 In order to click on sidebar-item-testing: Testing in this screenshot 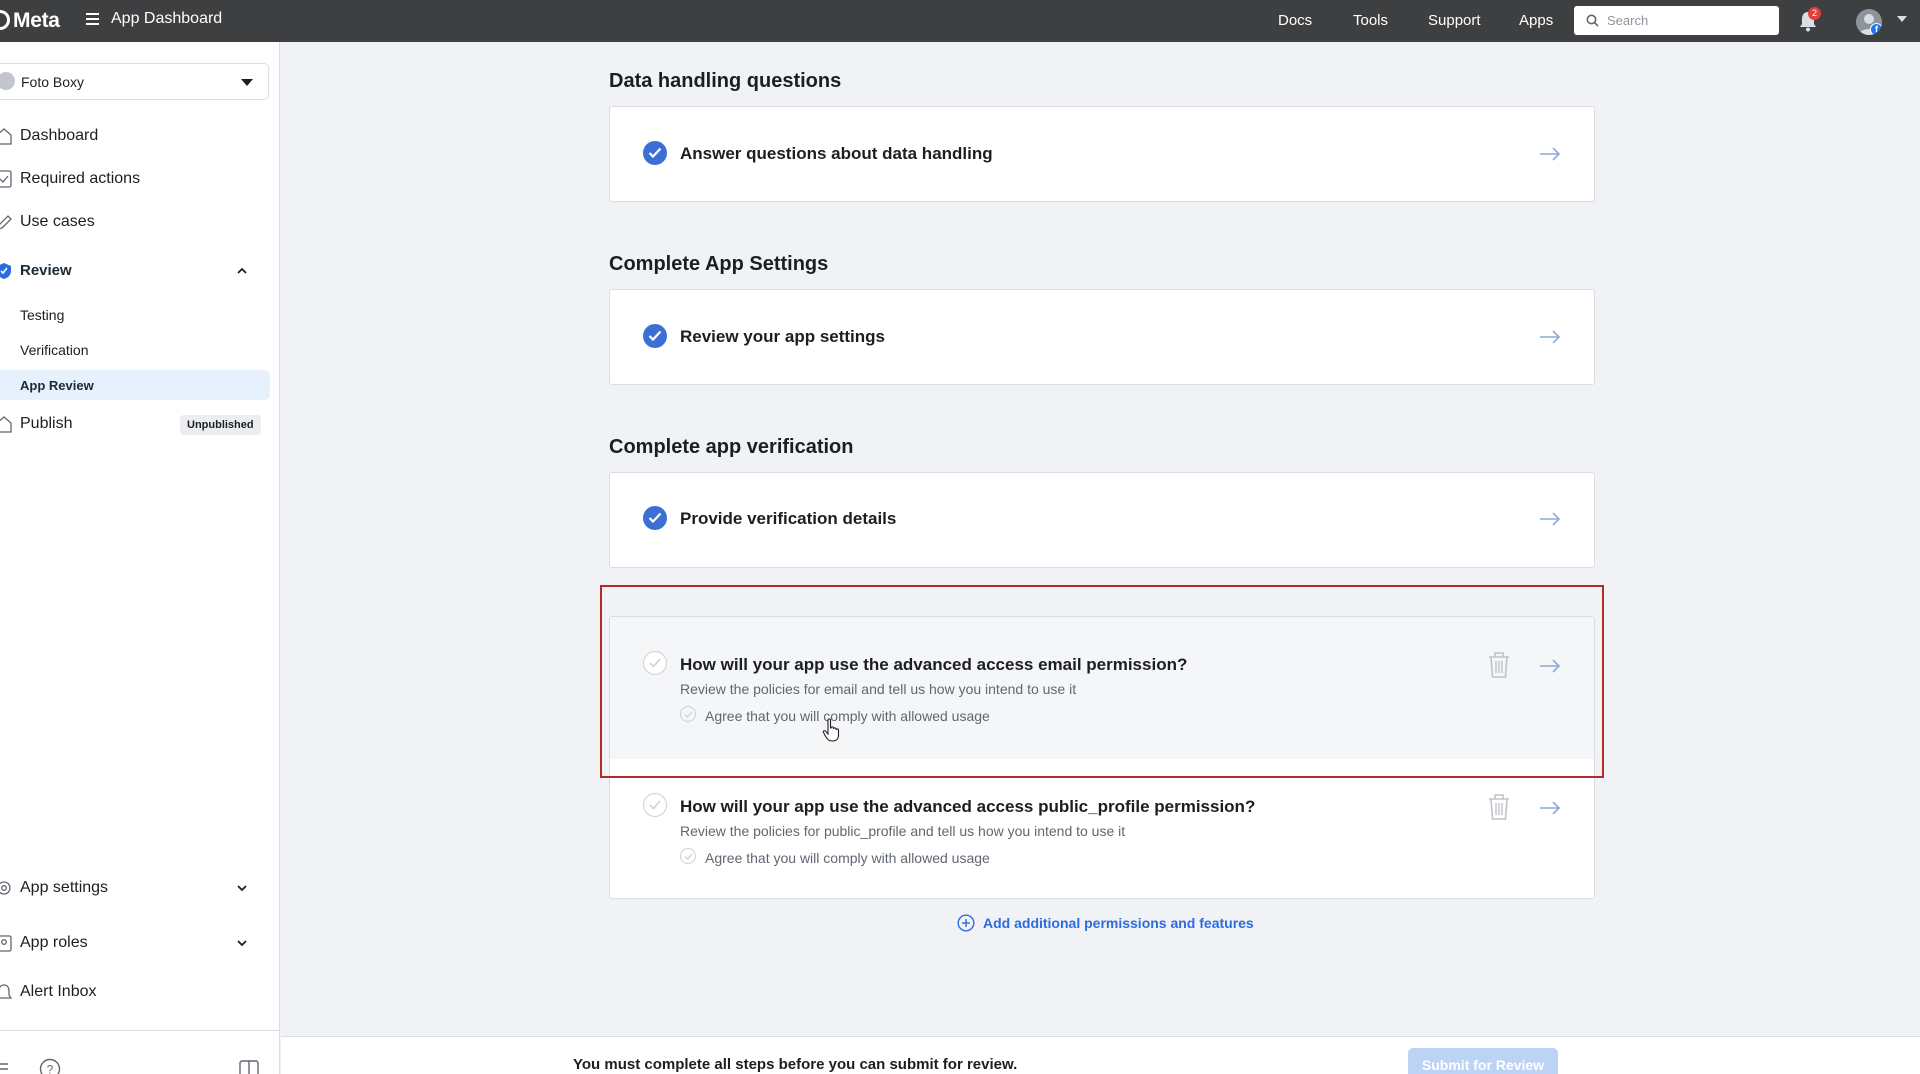, I will do `click(135, 314)`.